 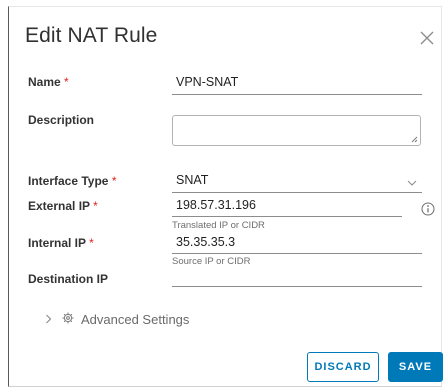 I want to click on name-label-text: Name, so click(x=44, y=82).